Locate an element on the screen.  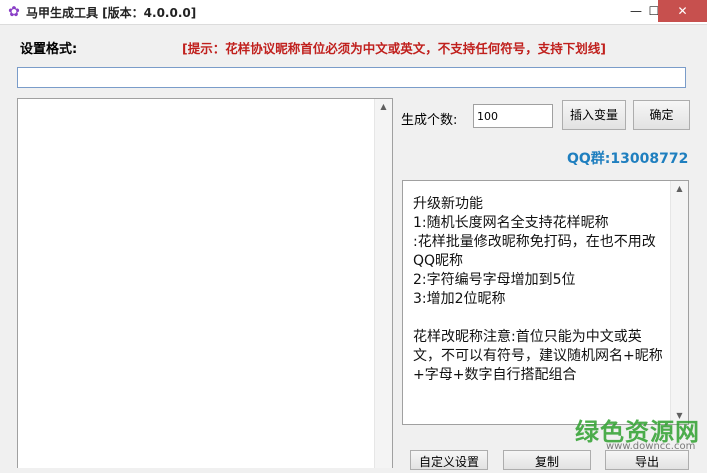
format-label: 设置格式: is located at coordinates (49, 49).